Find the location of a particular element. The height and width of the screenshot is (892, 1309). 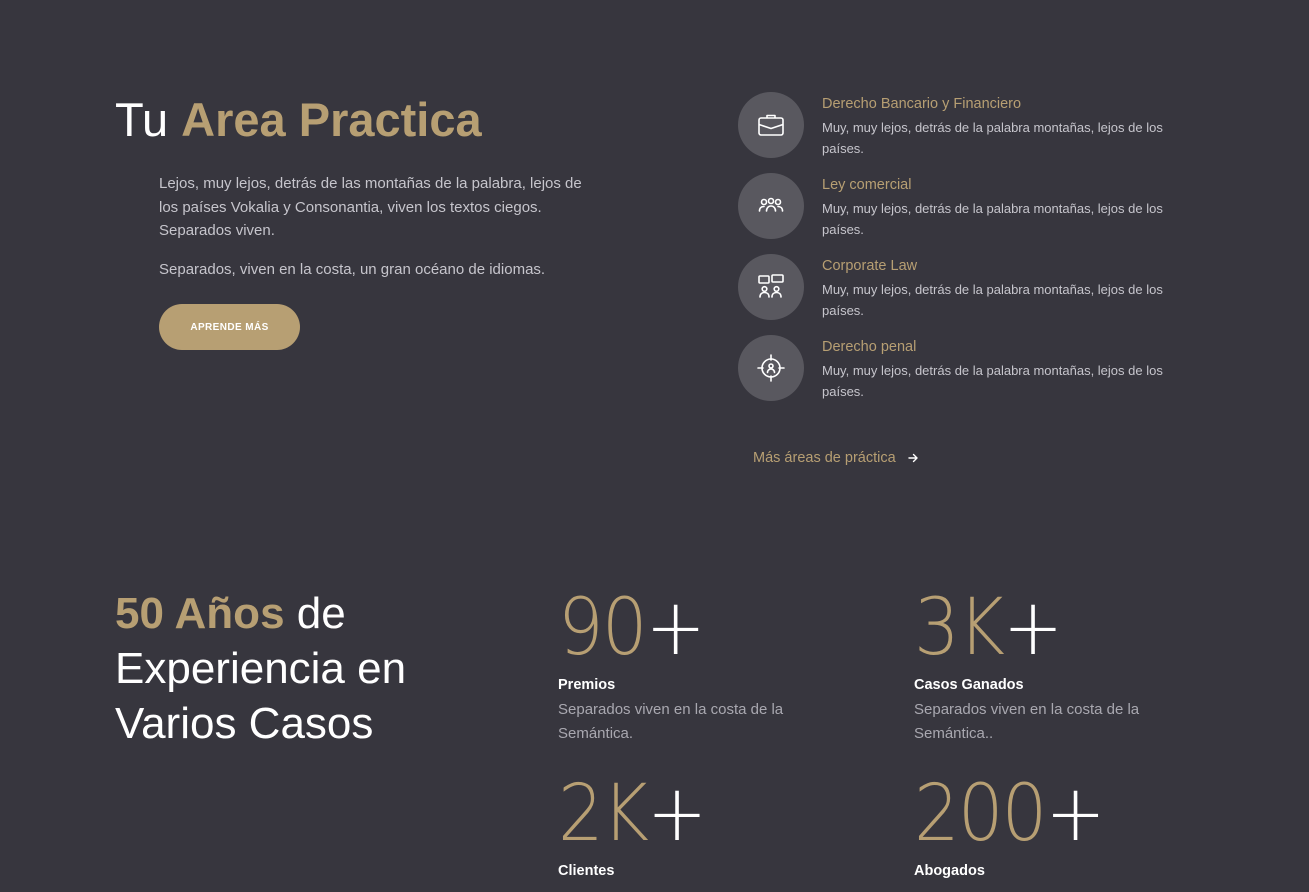

stat-label: Casos Ganados is located at coordinates (969, 685).